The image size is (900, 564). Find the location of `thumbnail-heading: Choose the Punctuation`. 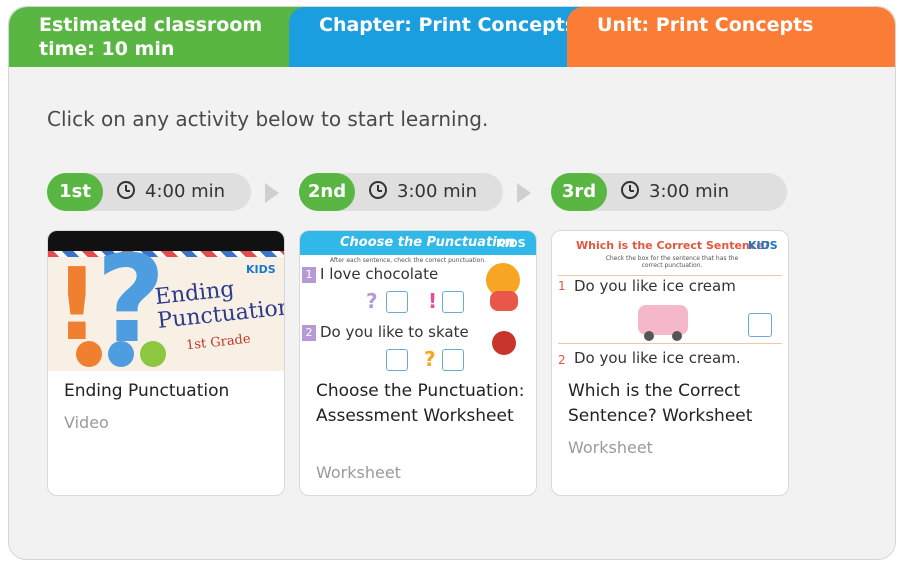

thumbnail-heading: Choose the Punctuation is located at coordinates (427, 242).